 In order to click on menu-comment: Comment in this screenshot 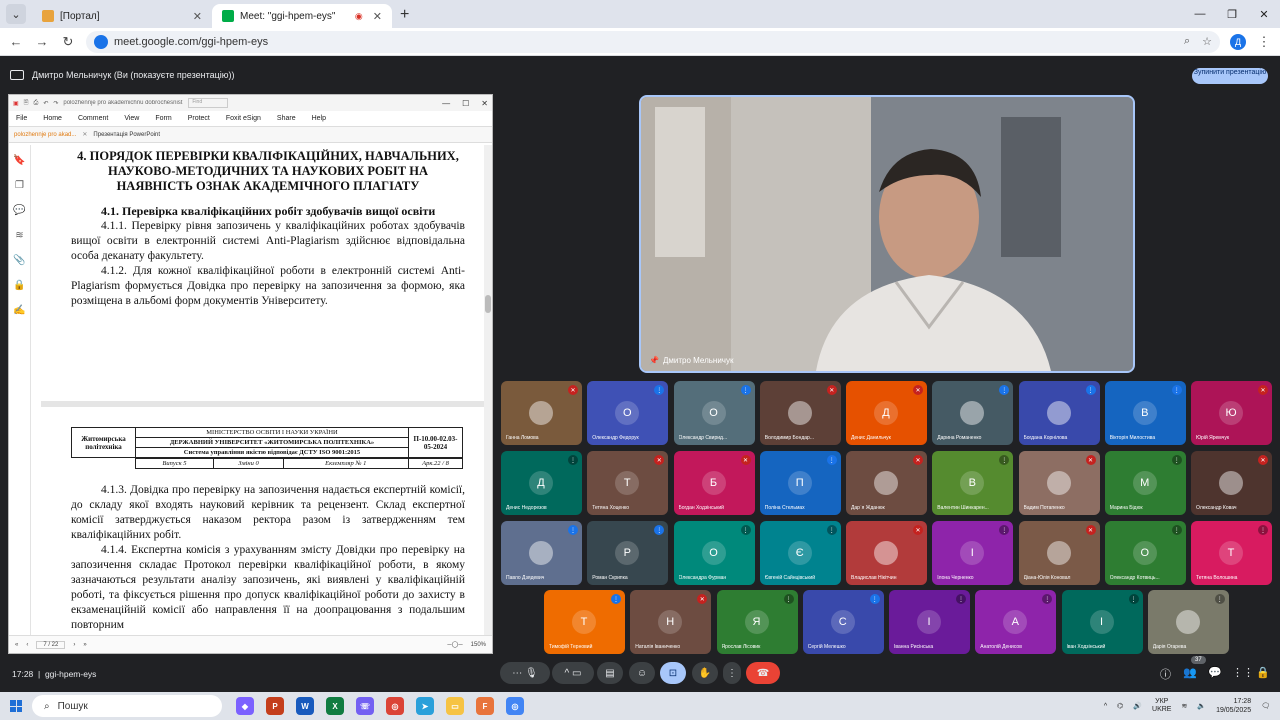, I will do `click(93, 118)`.